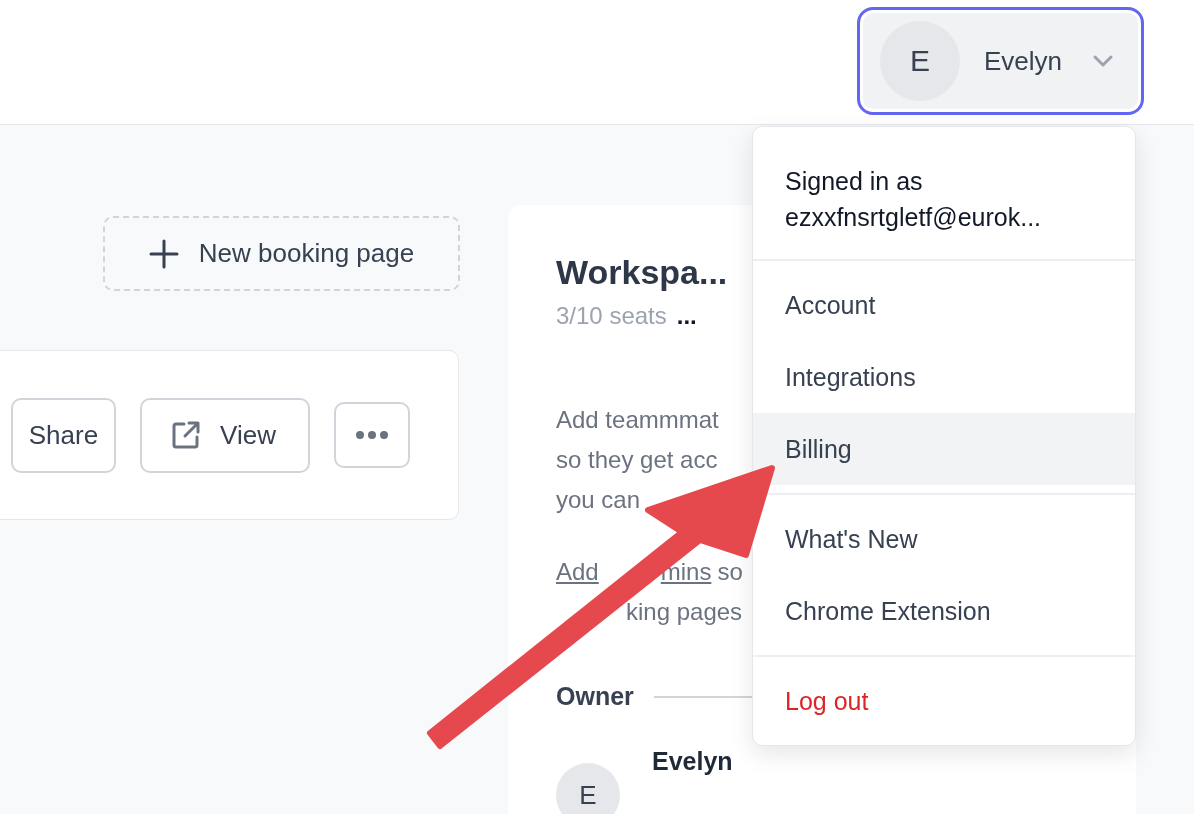  I want to click on owner-avatar: E, so click(588, 788).